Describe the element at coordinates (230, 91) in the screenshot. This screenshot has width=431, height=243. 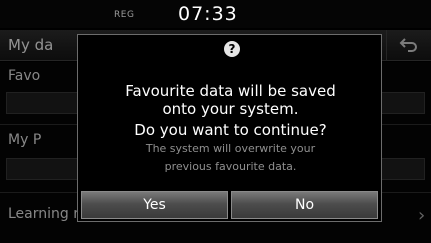
I see `dialog-message-line: Favourite data will be saved` at that location.